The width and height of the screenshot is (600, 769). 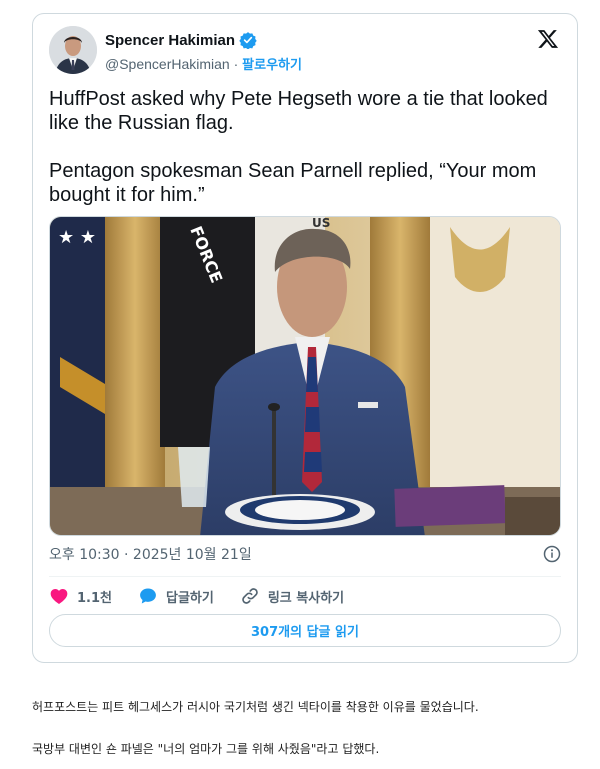 What do you see at coordinates (548, 39) in the screenshot?
I see `x-logo-icon` at bounding box center [548, 39].